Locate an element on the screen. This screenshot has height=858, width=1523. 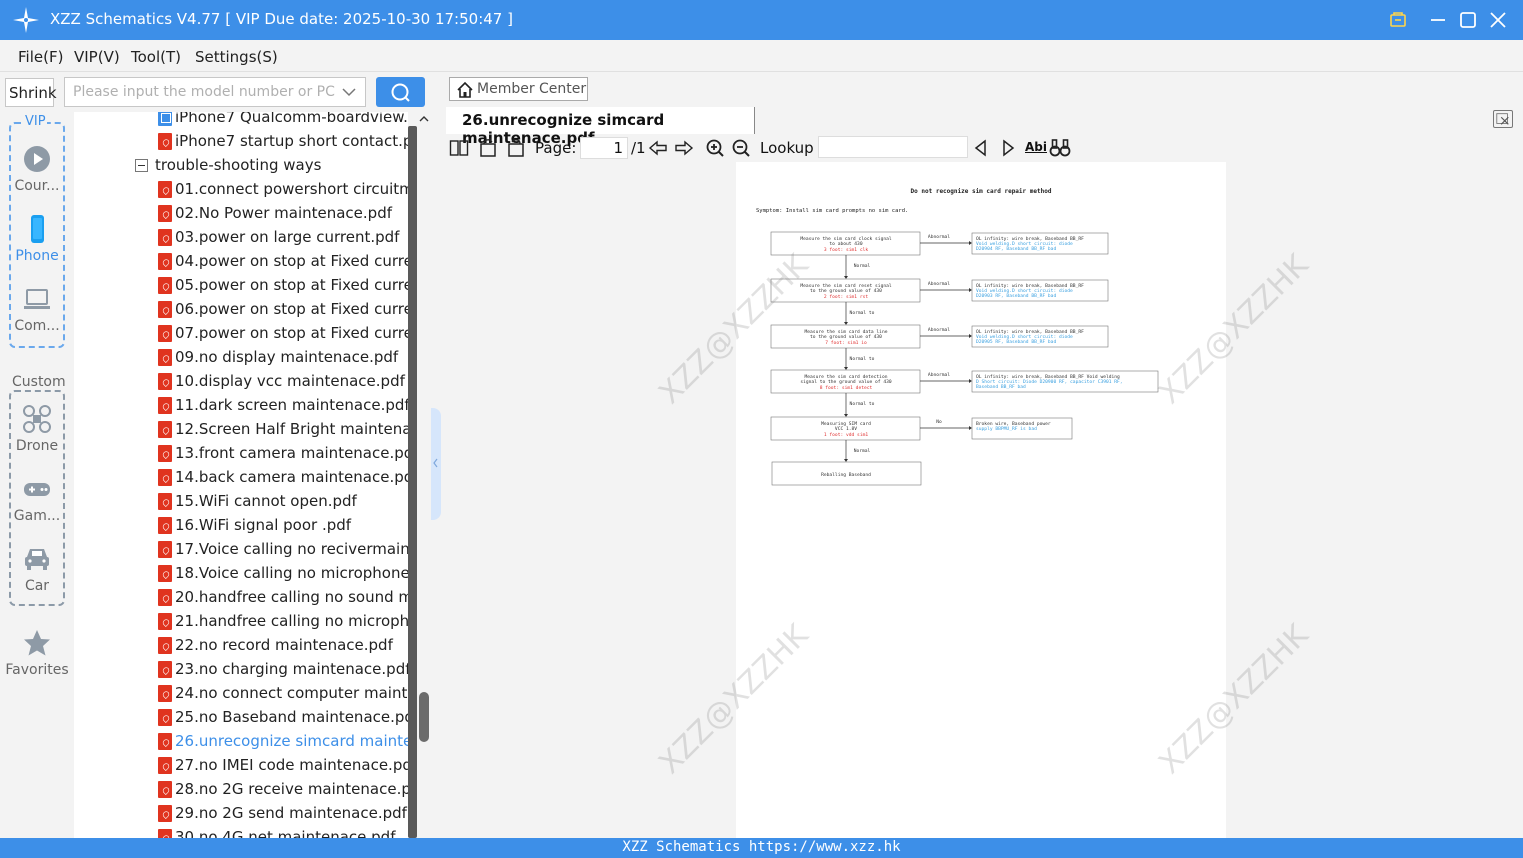
message-icon is located at coordinates (1398, 20).